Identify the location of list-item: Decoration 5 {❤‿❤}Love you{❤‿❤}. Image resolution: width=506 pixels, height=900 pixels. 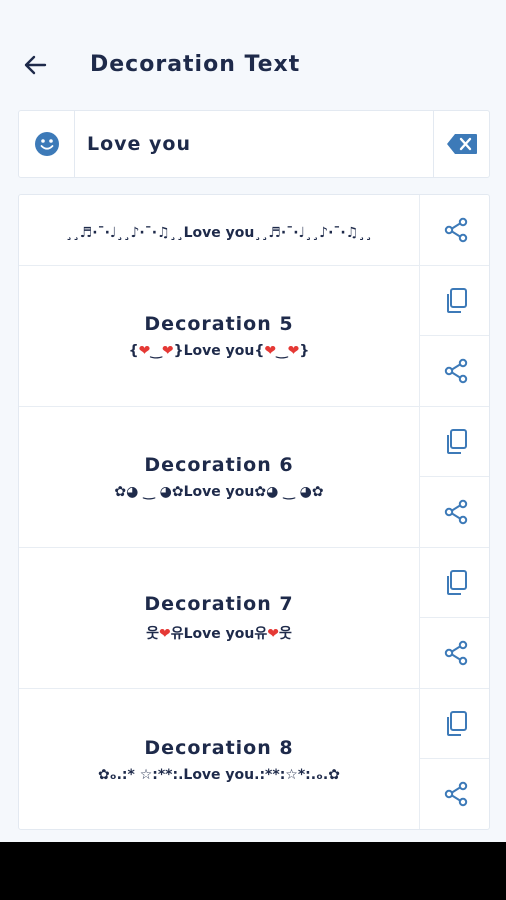
(254, 336).